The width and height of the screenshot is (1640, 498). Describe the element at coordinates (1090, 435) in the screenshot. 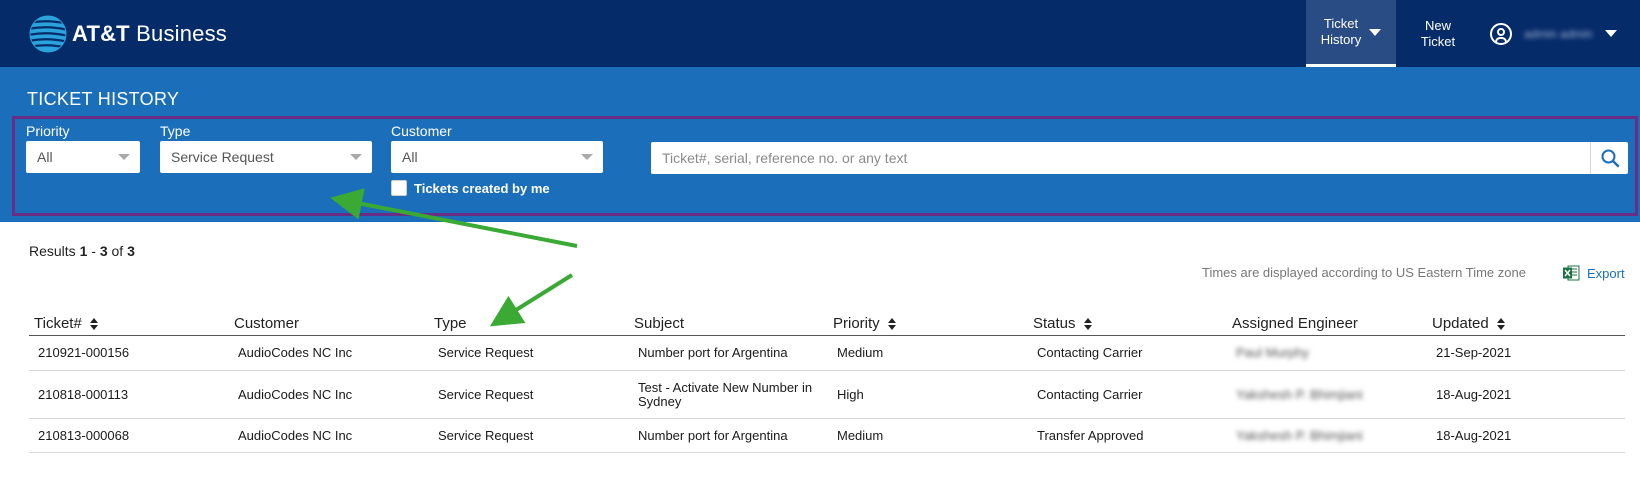

I see `cell-status: Transfer Approved` at that location.